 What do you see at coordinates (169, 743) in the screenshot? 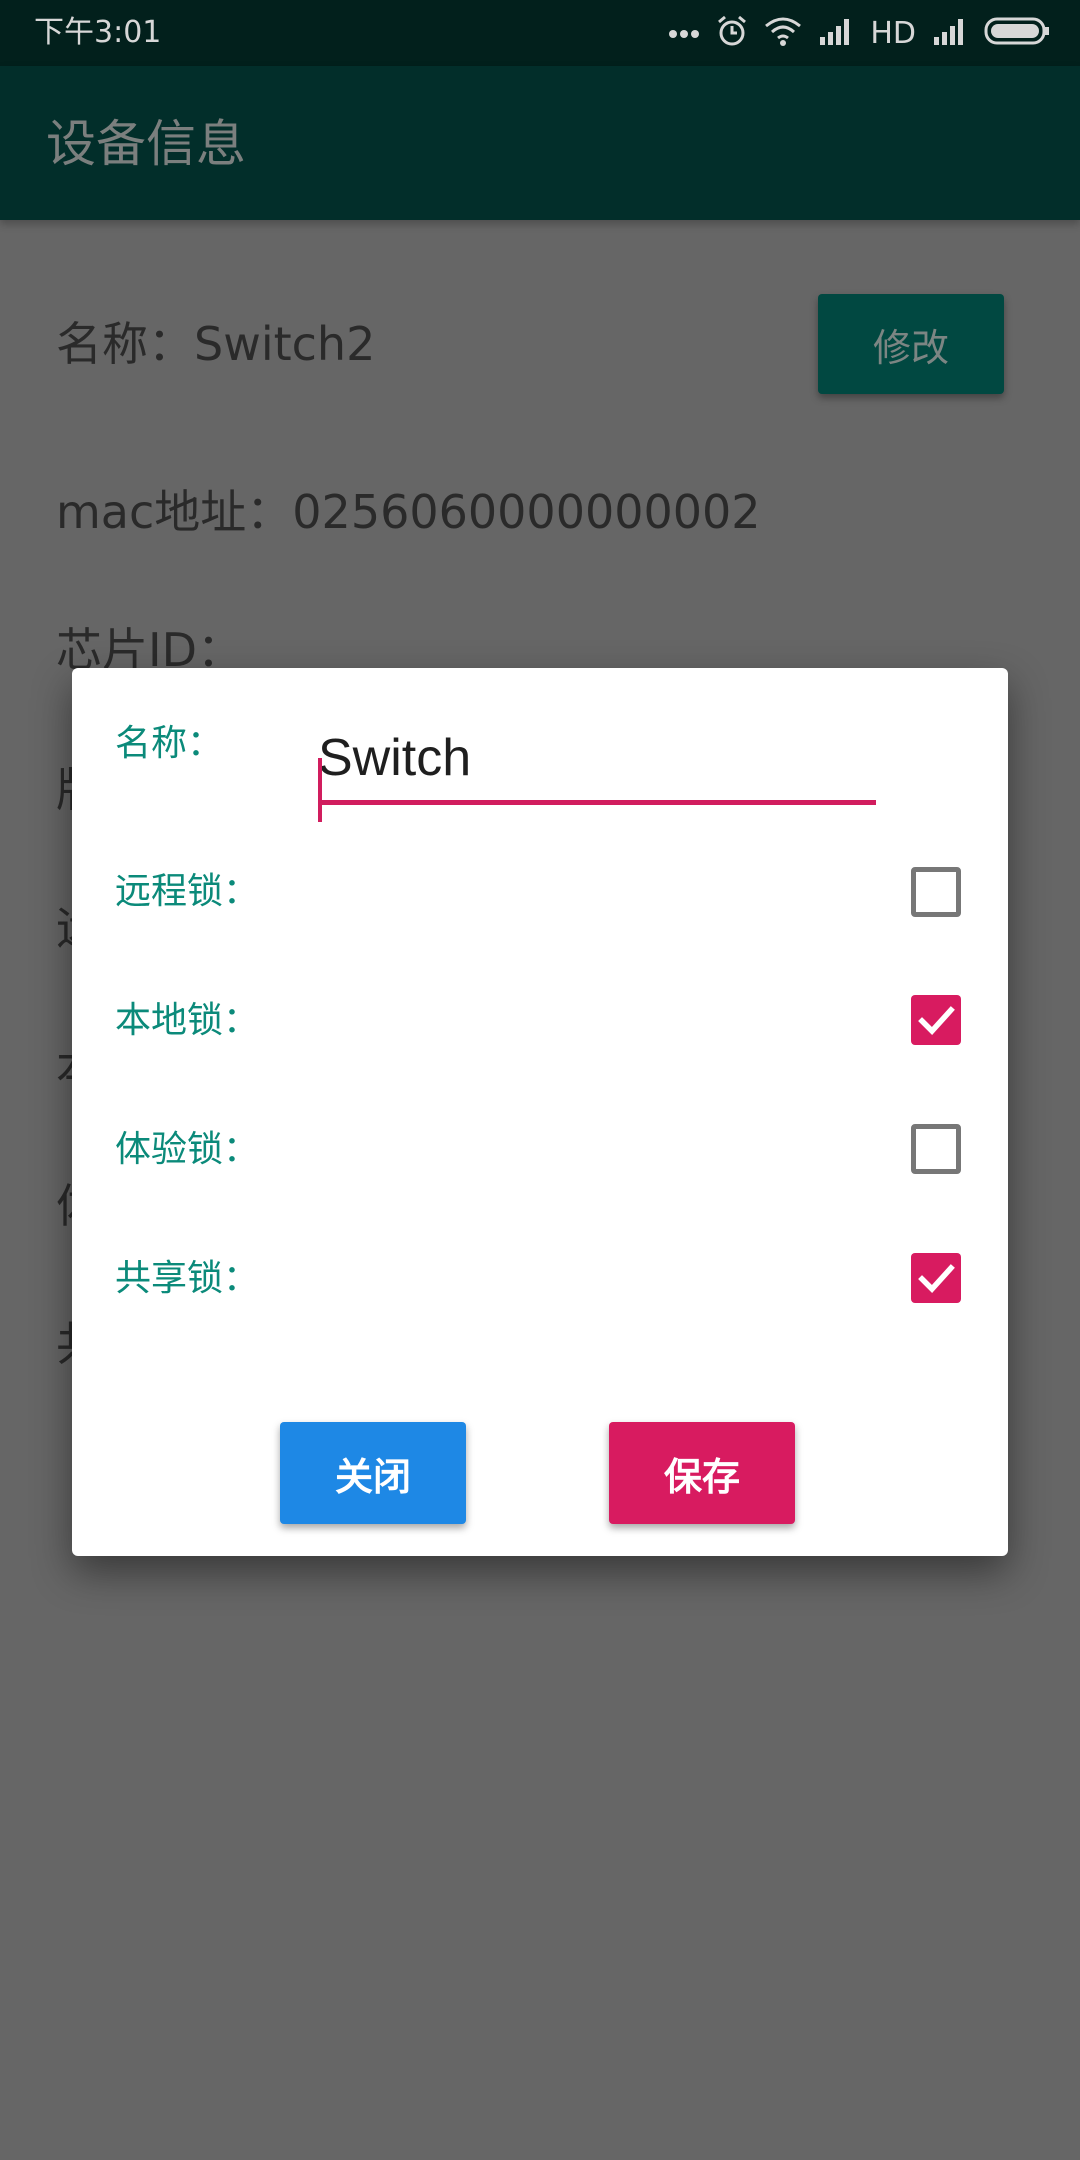
I see `name-label: 名称：` at bounding box center [169, 743].